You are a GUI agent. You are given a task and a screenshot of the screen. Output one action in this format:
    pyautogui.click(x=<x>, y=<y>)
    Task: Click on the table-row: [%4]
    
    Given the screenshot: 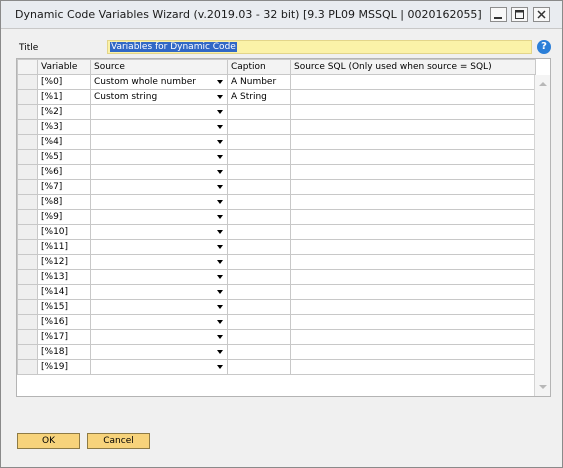 What is the action you would take?
    pyautogui.click(x=276, y=142)
    